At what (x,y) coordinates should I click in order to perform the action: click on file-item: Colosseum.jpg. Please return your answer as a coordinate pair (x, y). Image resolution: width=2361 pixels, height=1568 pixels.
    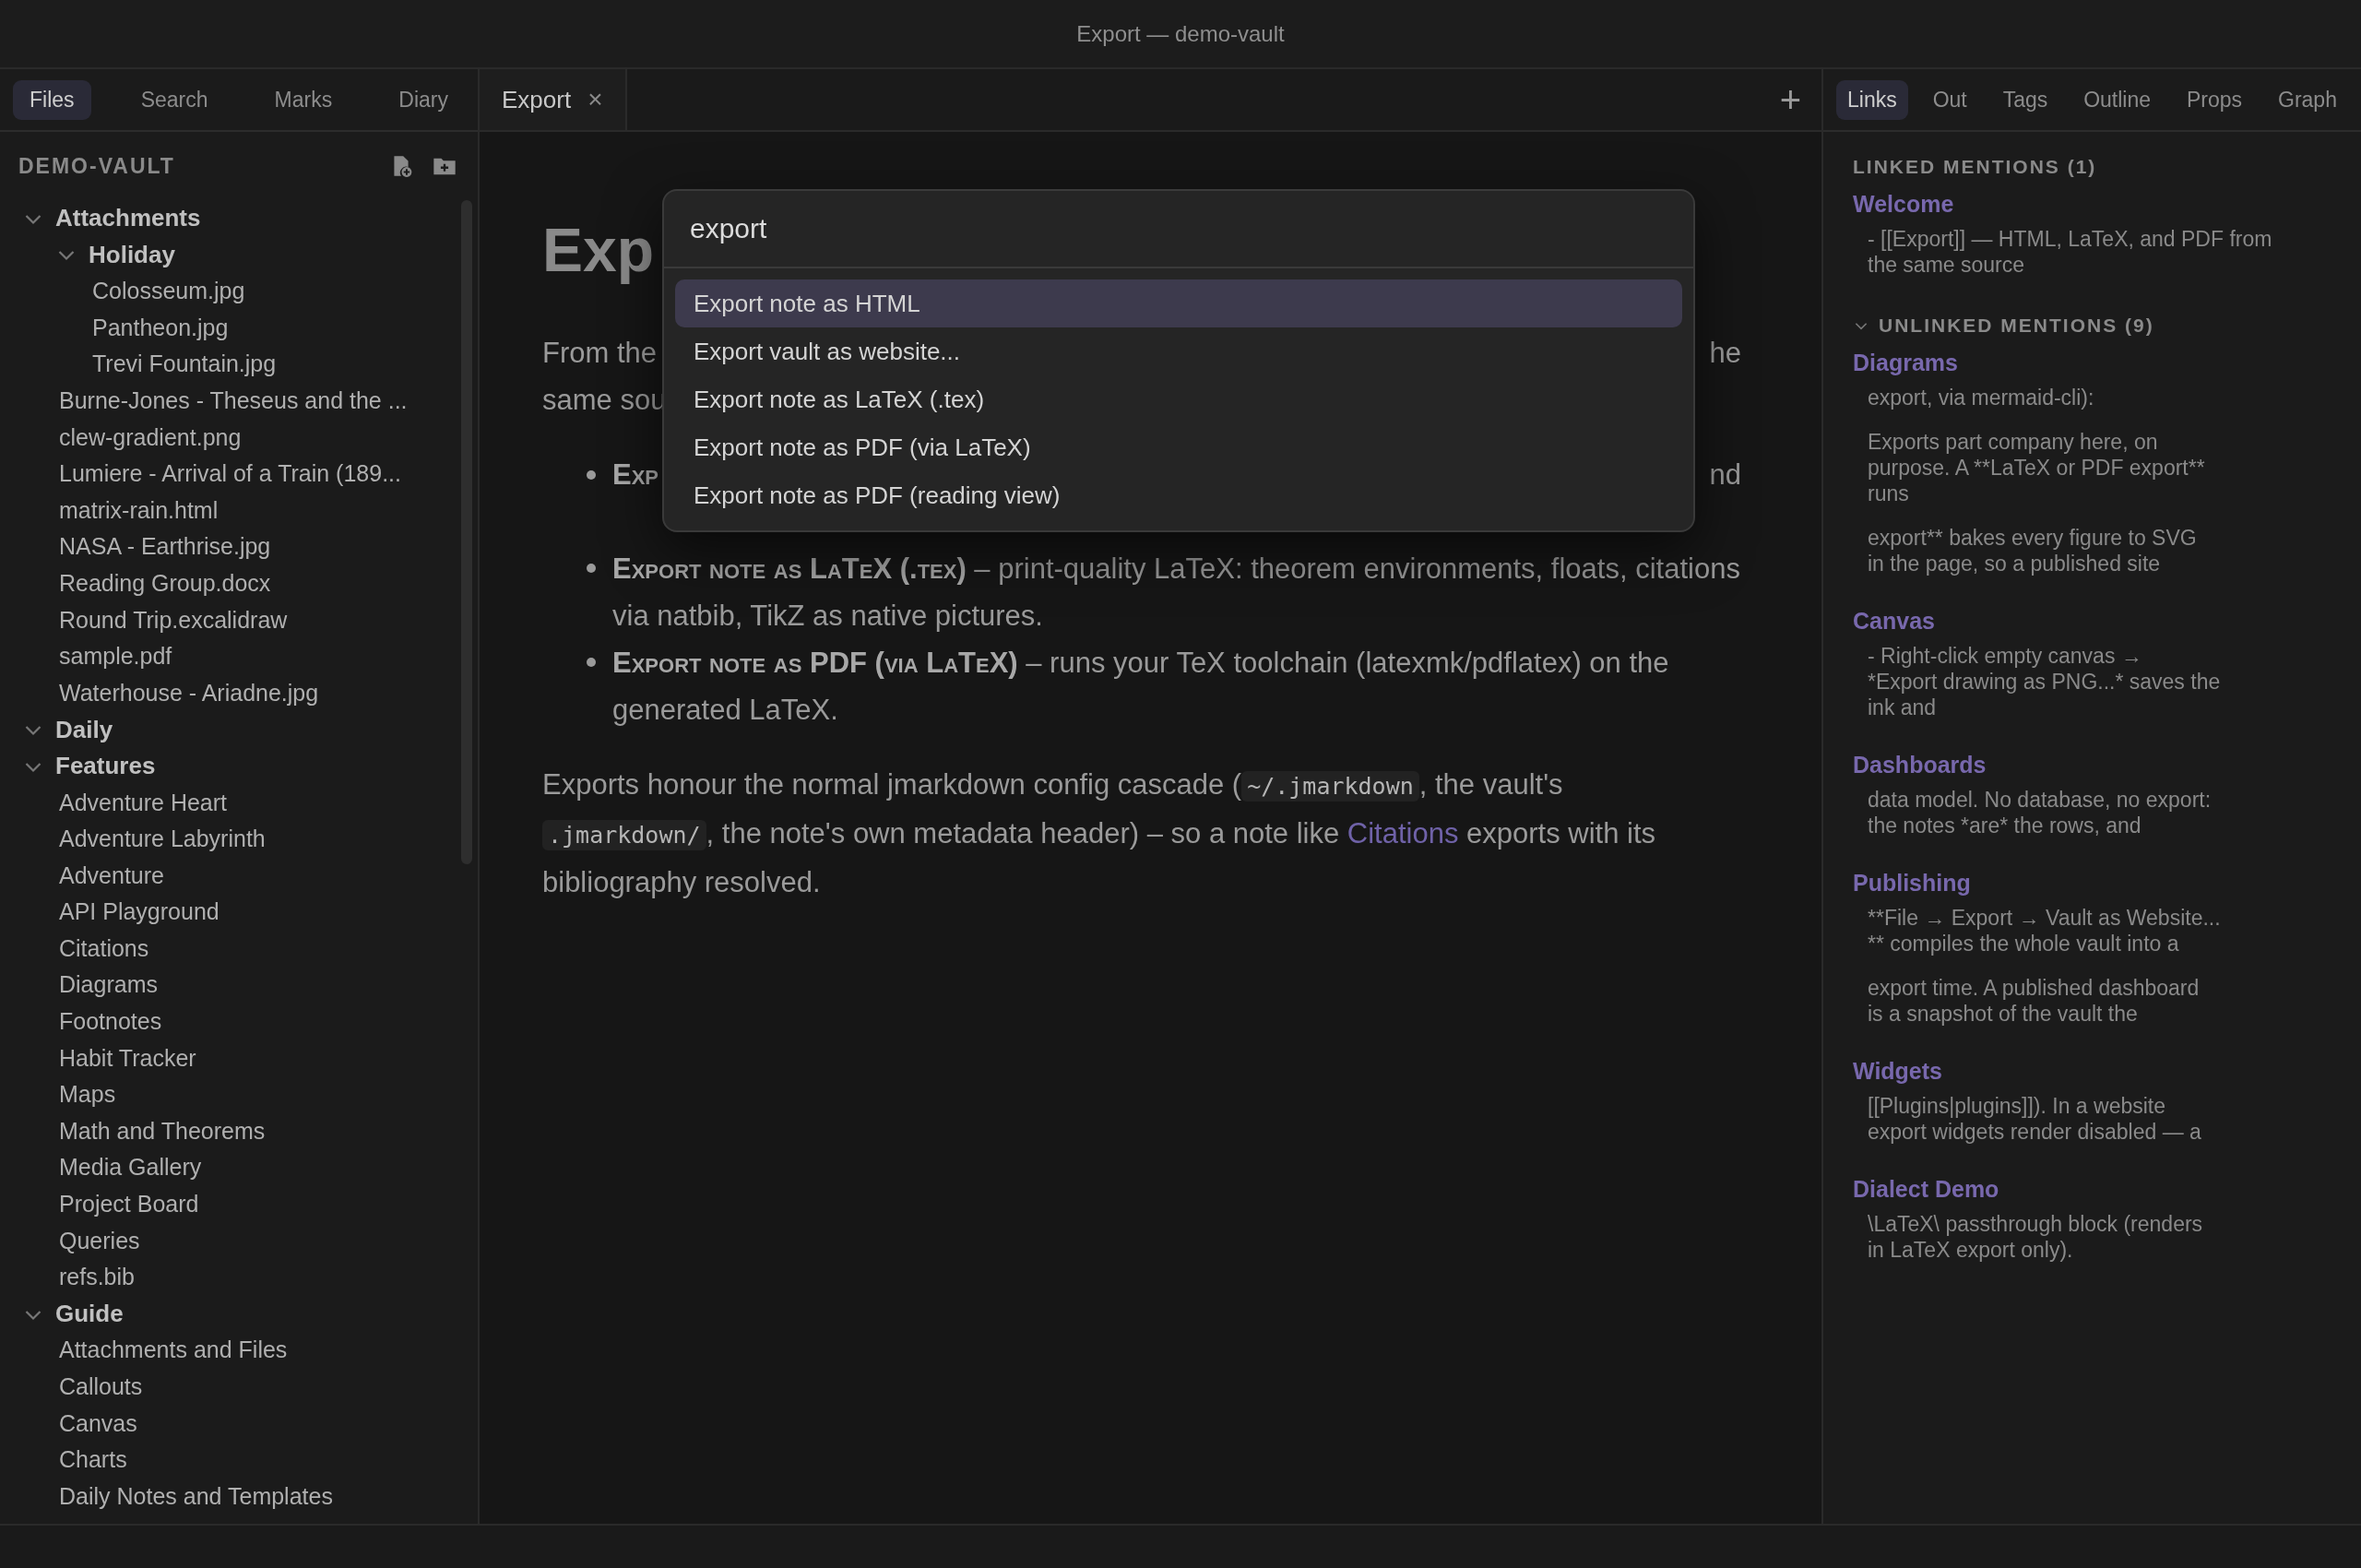
    Looking at the image, I should click on (283, 291).